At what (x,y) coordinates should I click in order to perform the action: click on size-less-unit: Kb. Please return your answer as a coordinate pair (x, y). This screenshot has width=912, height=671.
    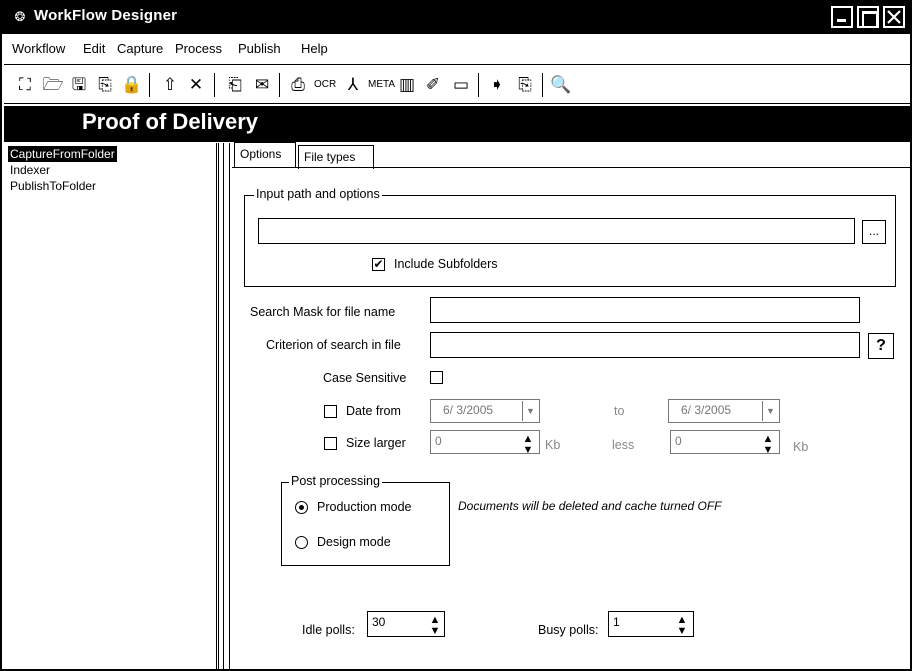
    Looking at the image, I should click on (801, 447).